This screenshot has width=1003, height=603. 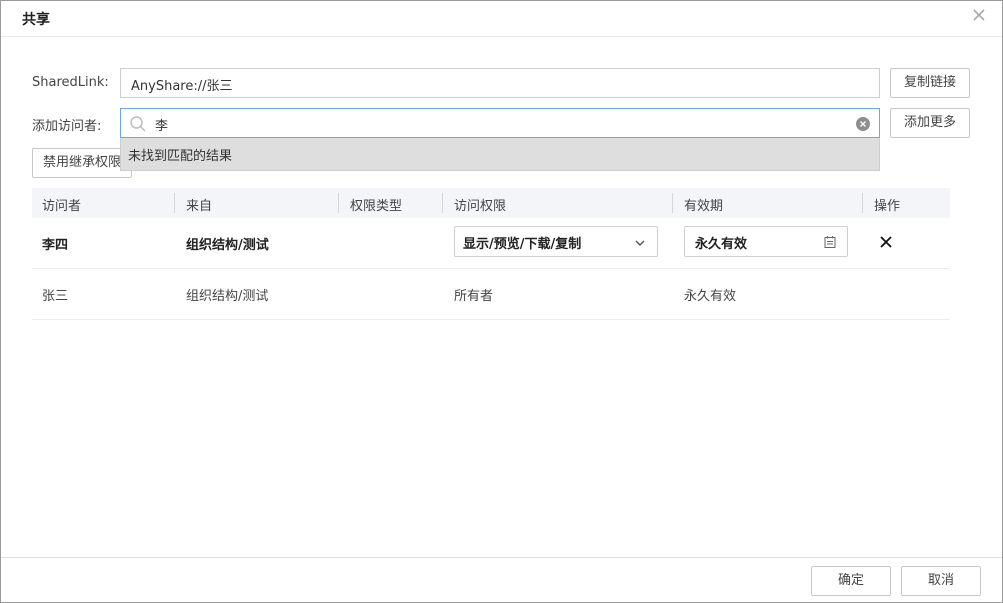 I want to click on clear-search-icon, so click(x=863, y=124).